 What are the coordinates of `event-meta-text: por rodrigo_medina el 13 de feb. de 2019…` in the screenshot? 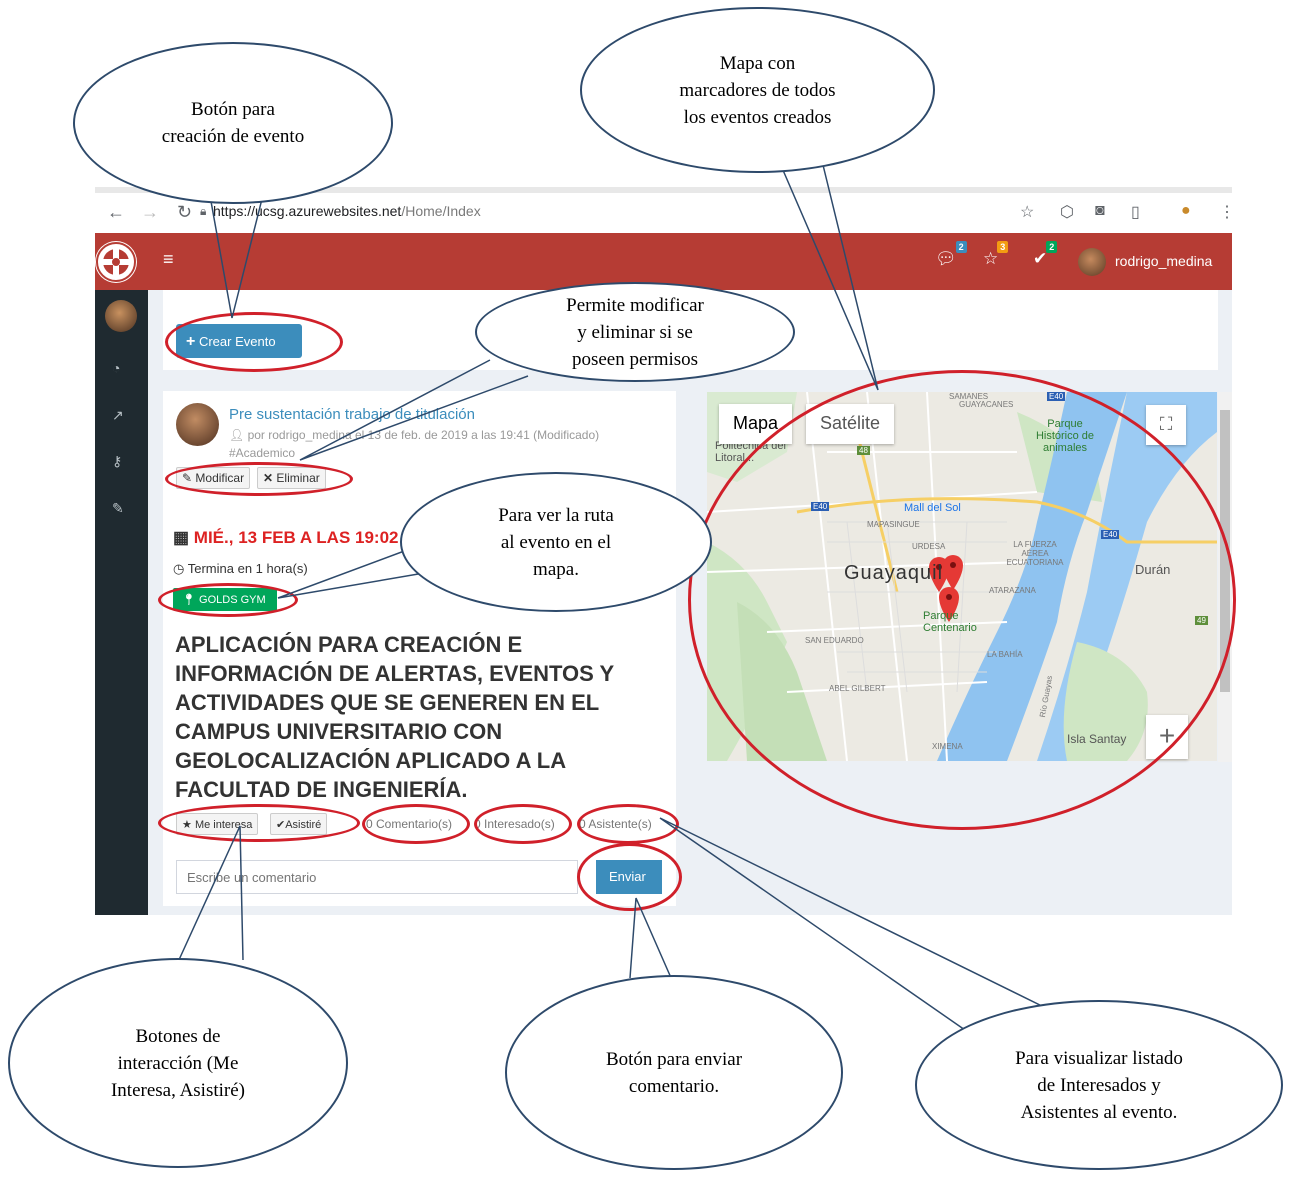 It's located at (423, 435).